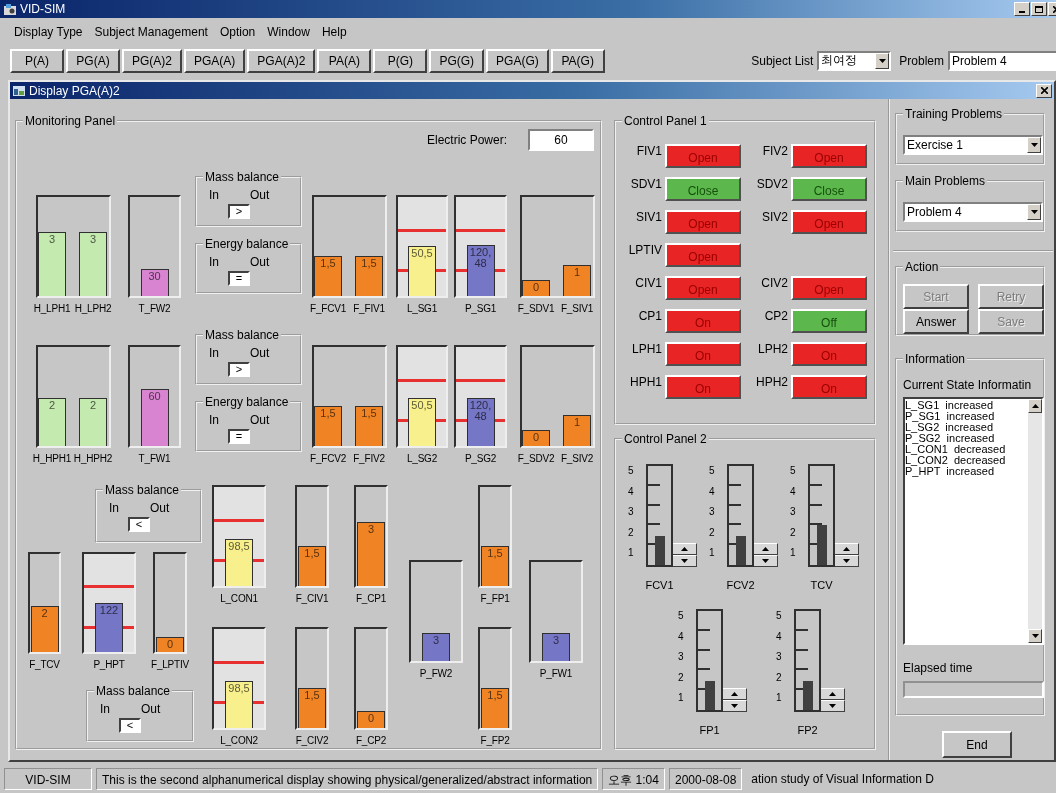  I want to click on scroll-up-button, so click(1035, 406).